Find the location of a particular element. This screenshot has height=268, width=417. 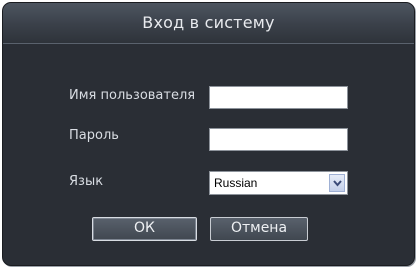

chevron-down-icon is located at coordinates (337, 183).